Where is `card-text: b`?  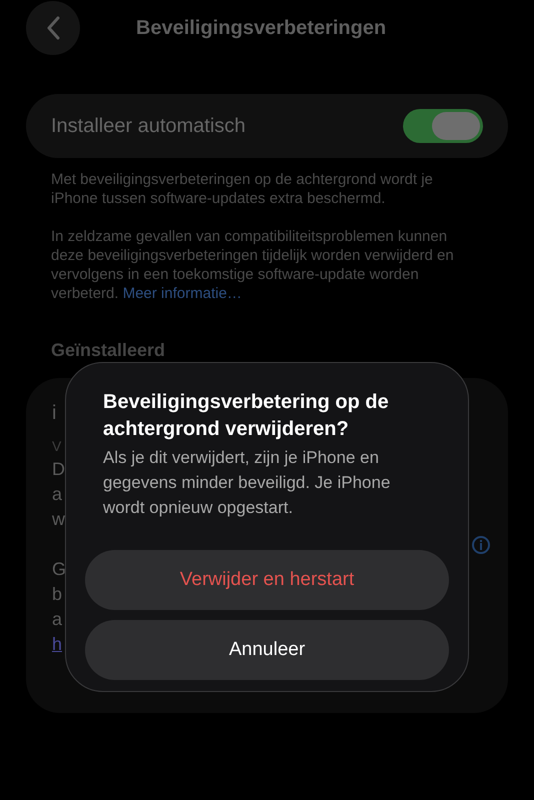
card-text: b is located at coordinates (57, 594).